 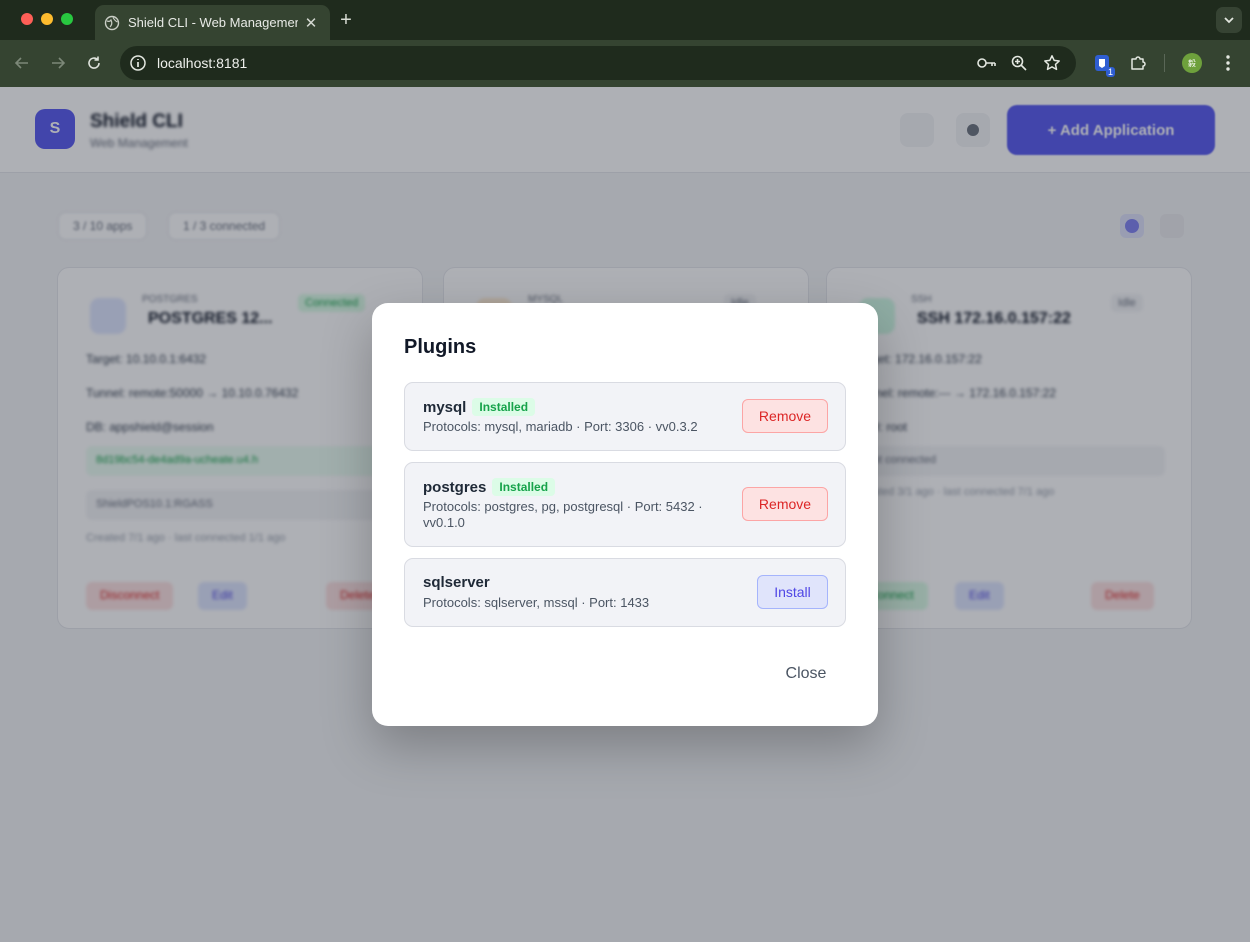 What do you see at coordinates (1110, 72) in the screenshot?
I see `extension-badge: 1` at bounding box center [1110, 72].